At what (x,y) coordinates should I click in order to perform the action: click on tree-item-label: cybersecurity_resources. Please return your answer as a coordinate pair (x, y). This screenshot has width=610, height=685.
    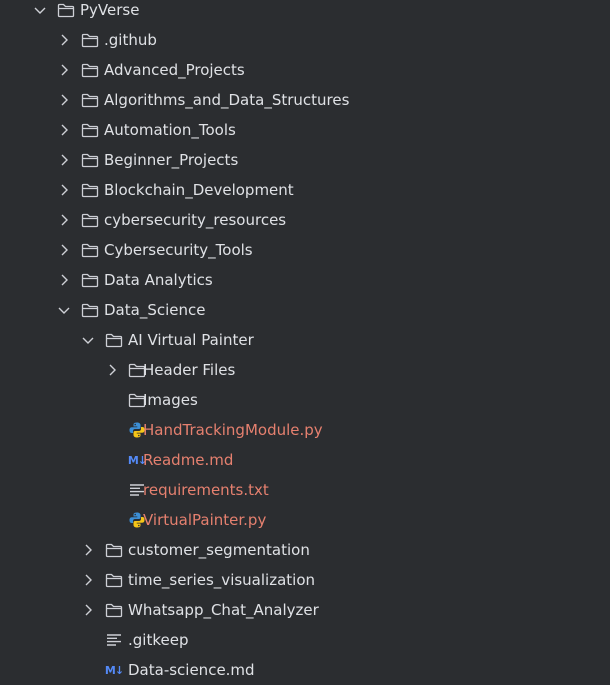
    Looking at the image, I should click on (195, 220).